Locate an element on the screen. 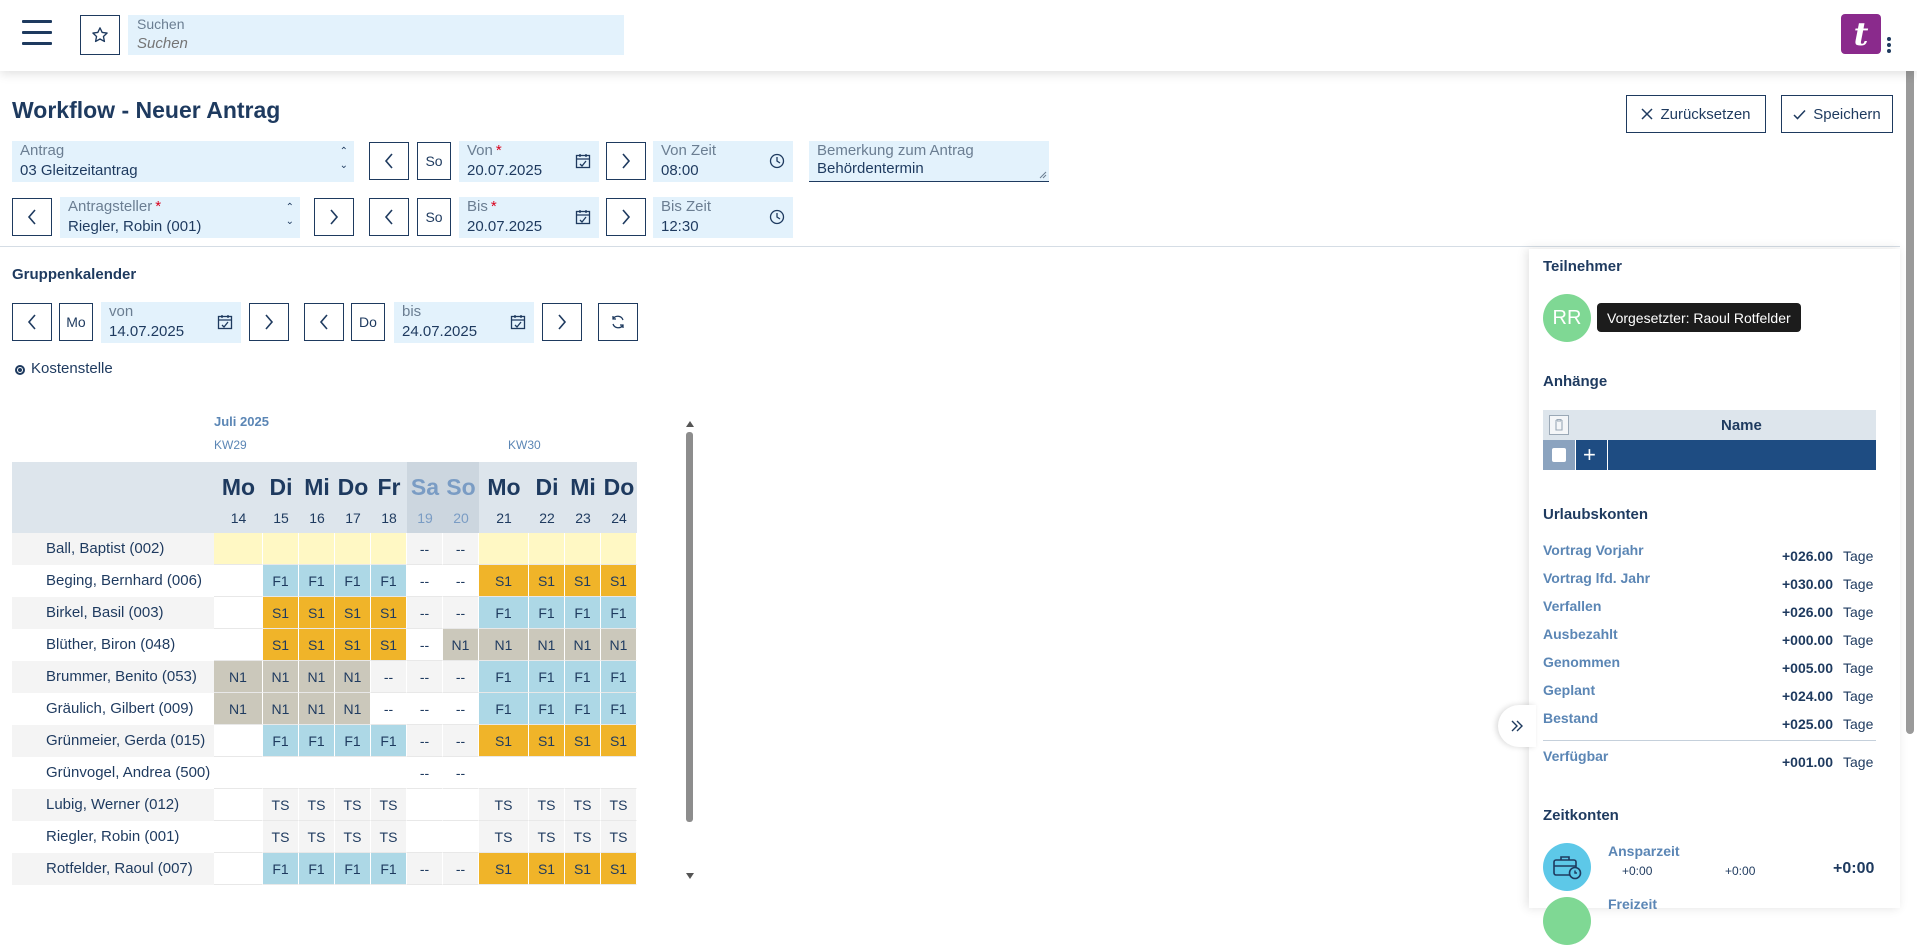 The height and width of the screenshot is (945, 1917). avatar: RR is located at coordinates (1567, 318).